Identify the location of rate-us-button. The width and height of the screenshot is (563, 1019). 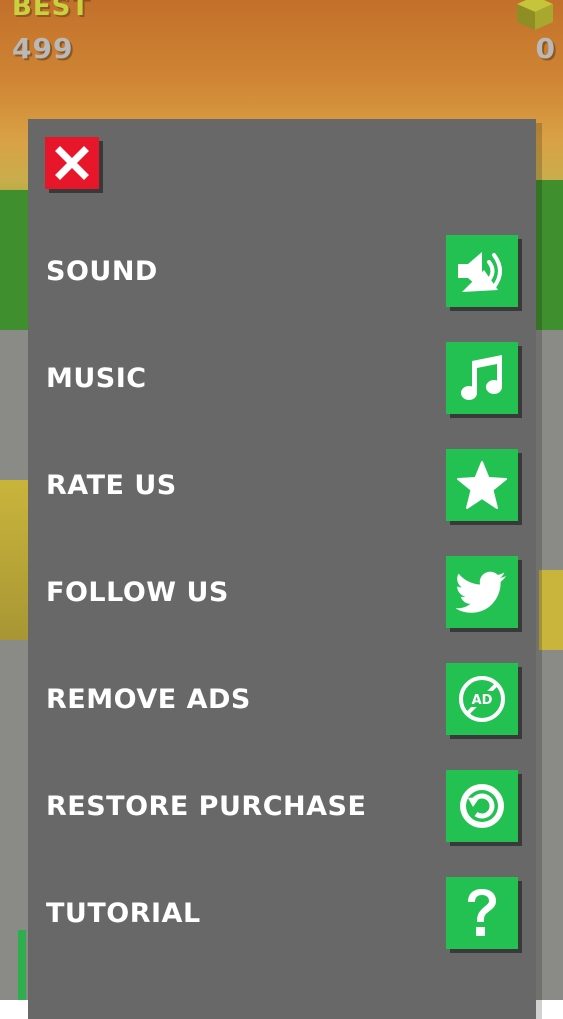
(482, 485).